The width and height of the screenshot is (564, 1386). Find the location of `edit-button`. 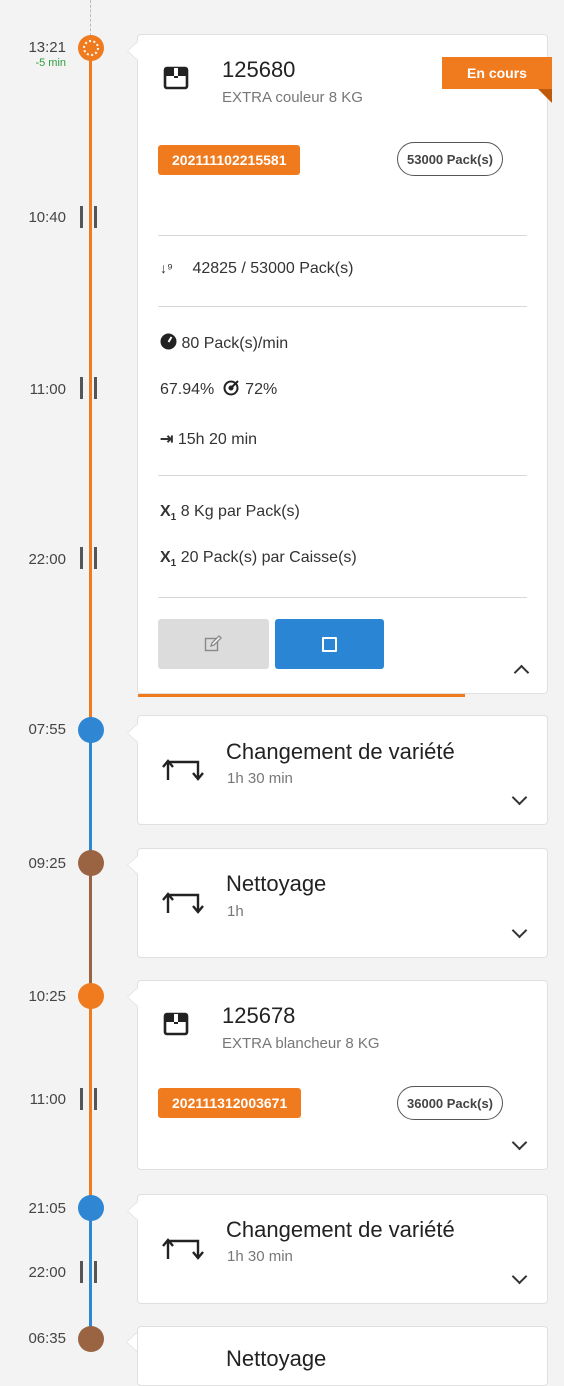

edit-button is located at coordinates (213, 644).